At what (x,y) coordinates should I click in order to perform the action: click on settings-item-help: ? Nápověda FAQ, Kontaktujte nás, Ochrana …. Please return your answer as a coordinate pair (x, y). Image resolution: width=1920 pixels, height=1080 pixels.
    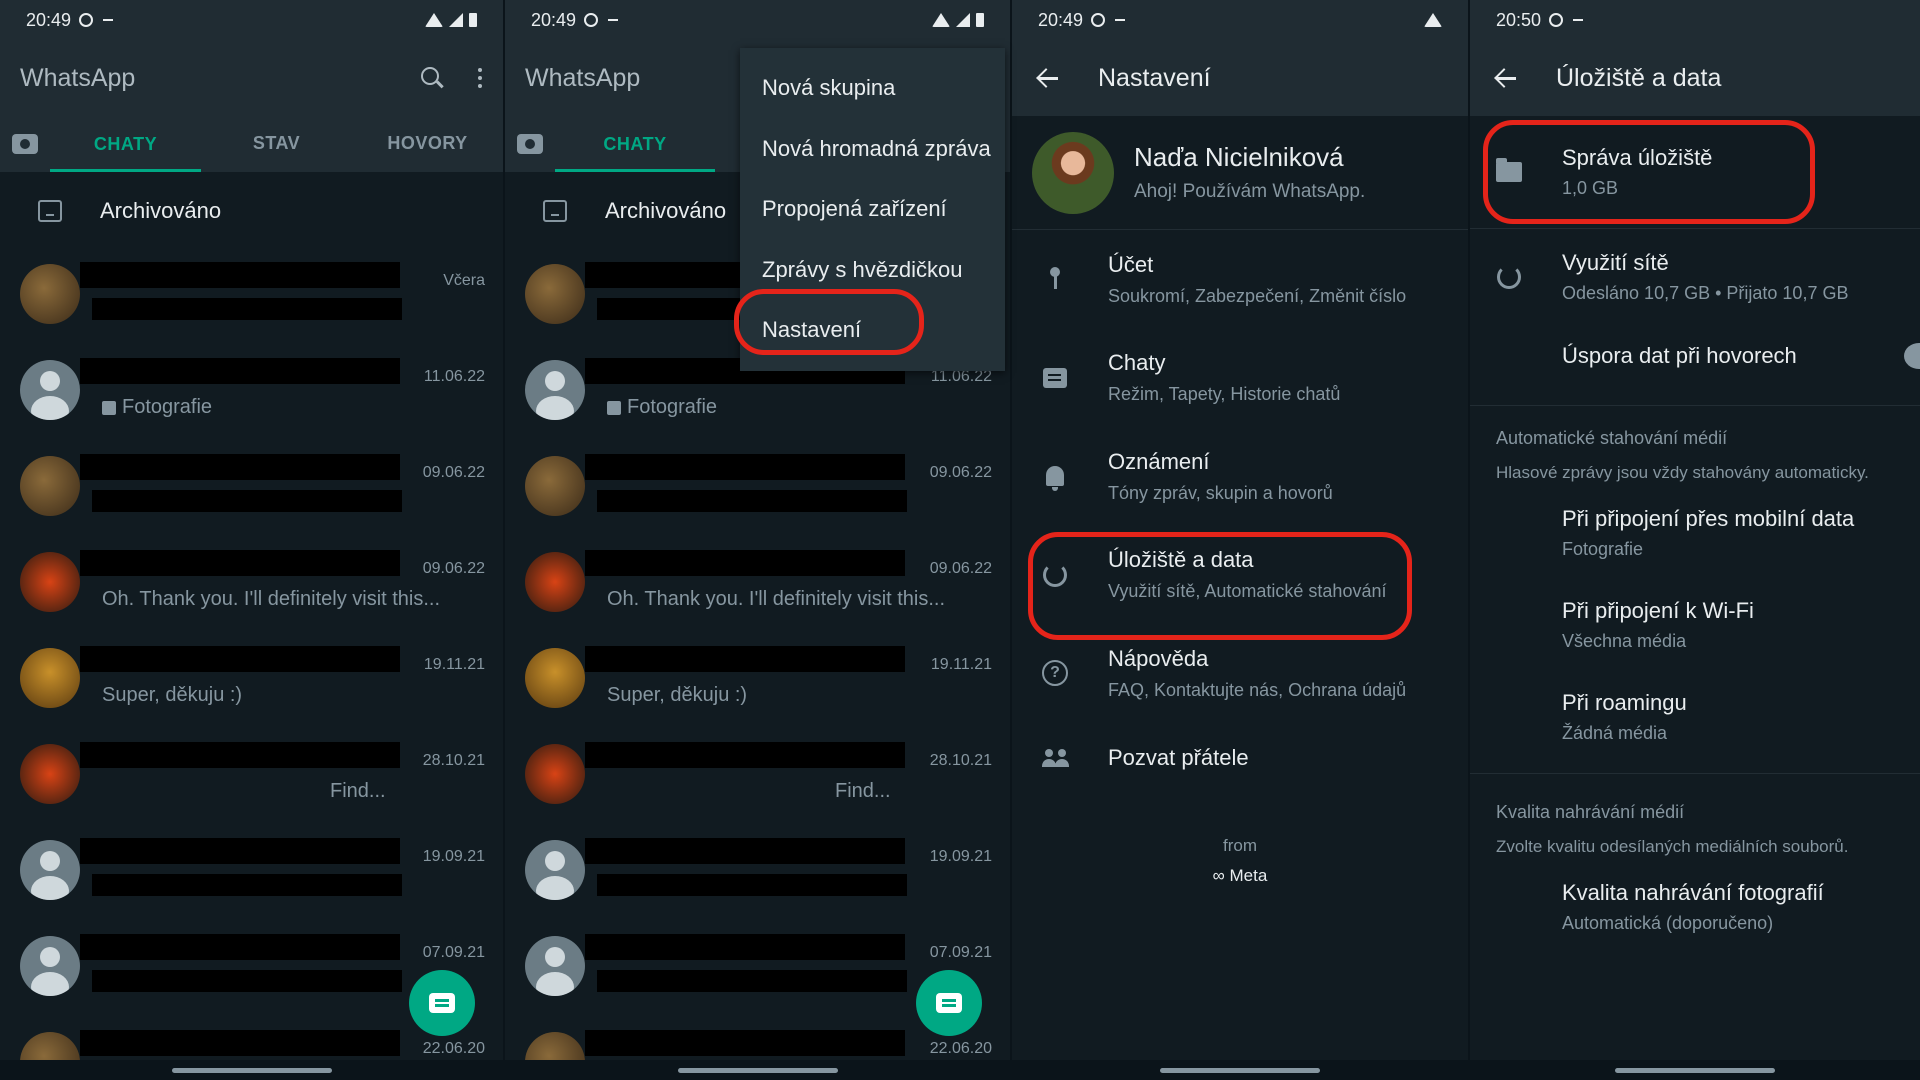
    Looking at the image, I should click on (1240, 673).